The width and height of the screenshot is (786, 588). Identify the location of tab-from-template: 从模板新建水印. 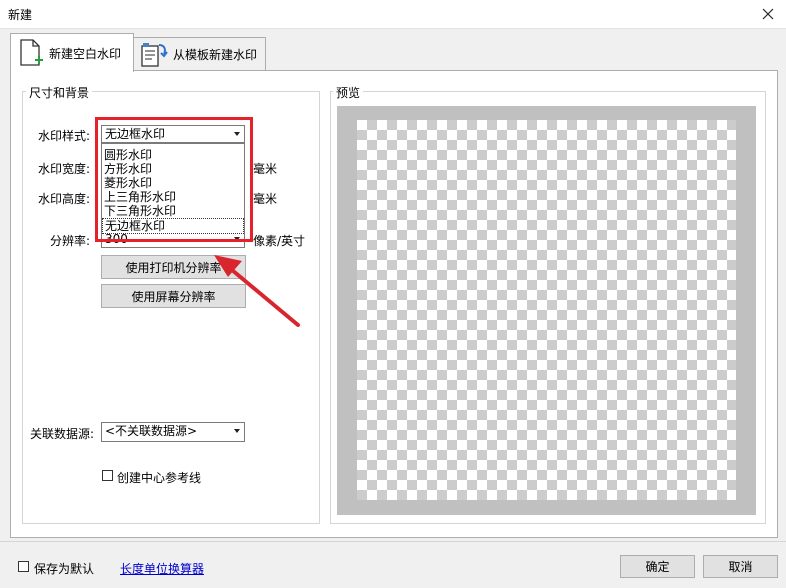
(199, 54).